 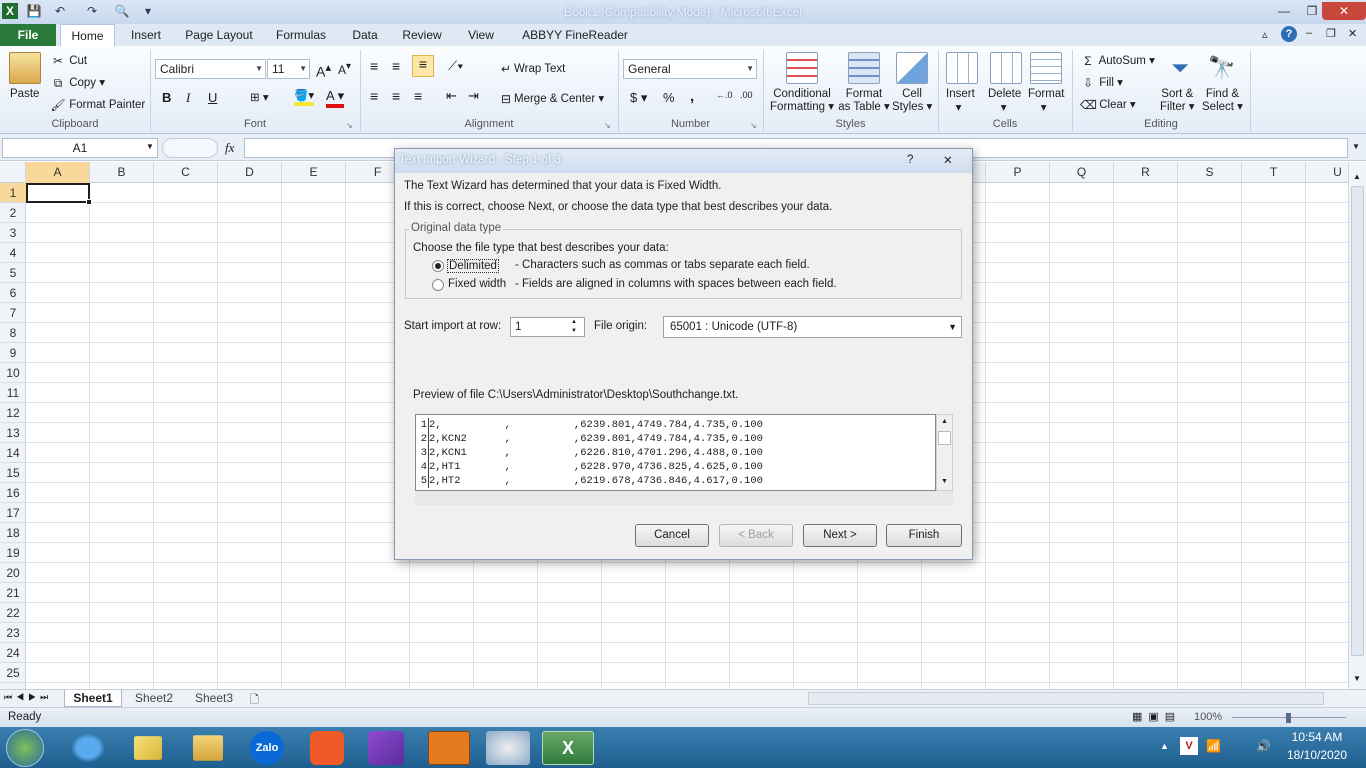 I want to click on name-box-dropdown-icon: ▼, so click(x=150, y=146).